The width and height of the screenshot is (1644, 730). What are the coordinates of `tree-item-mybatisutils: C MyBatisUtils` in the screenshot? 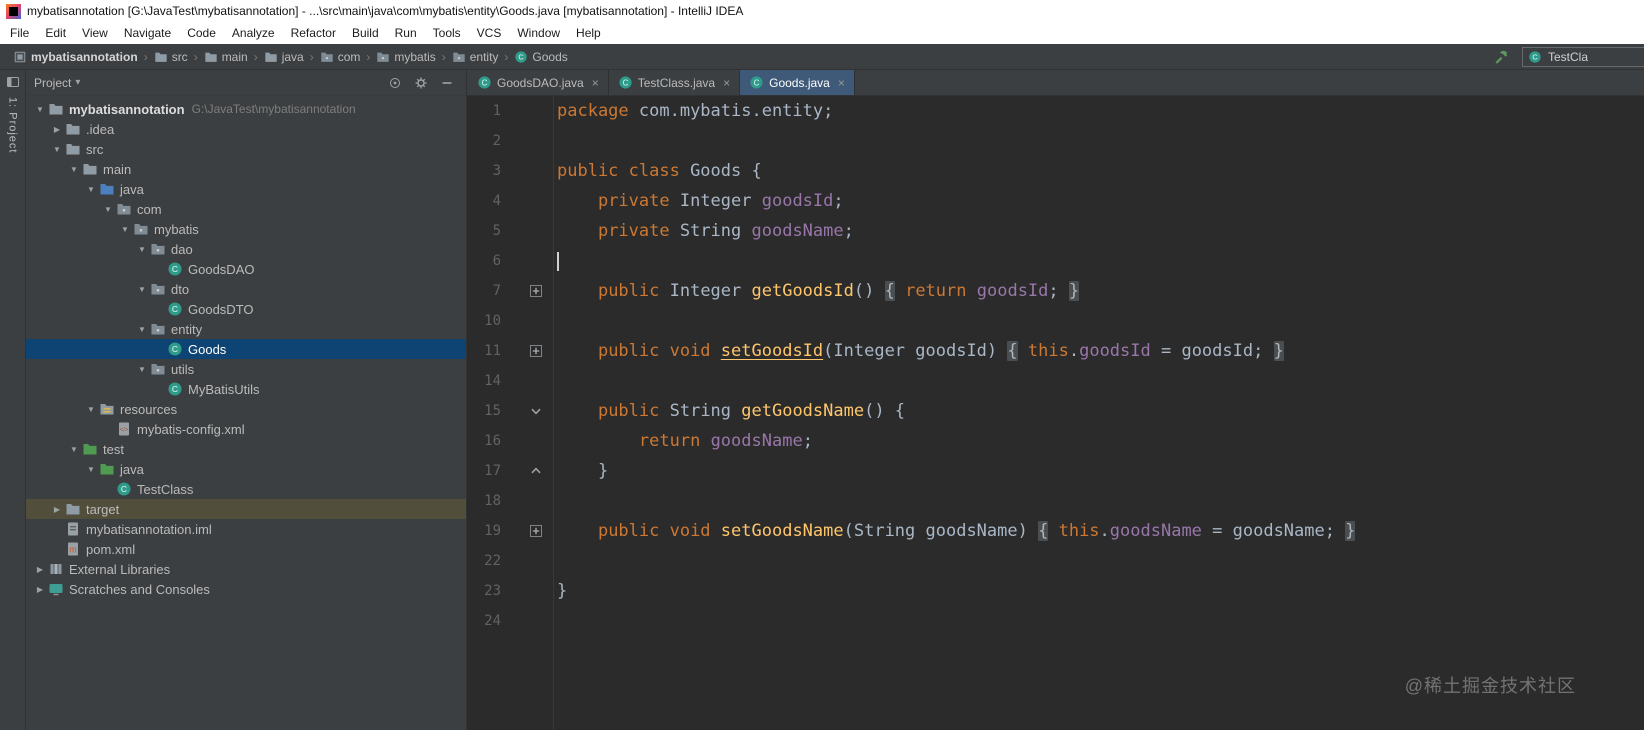 It's located at (246, 389).